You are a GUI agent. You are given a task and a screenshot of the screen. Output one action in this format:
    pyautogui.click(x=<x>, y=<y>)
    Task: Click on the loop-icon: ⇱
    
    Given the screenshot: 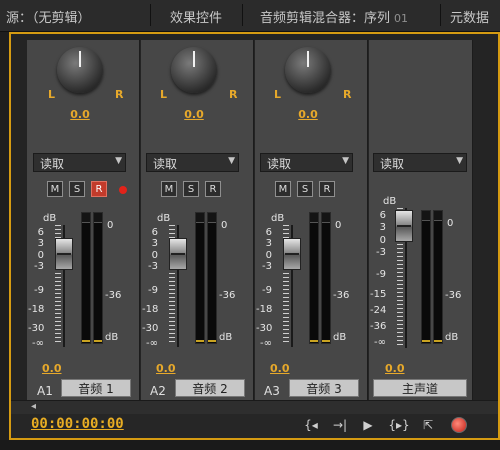 What is the action you would take?
    pyautogui.click(x=428, y=425)
    